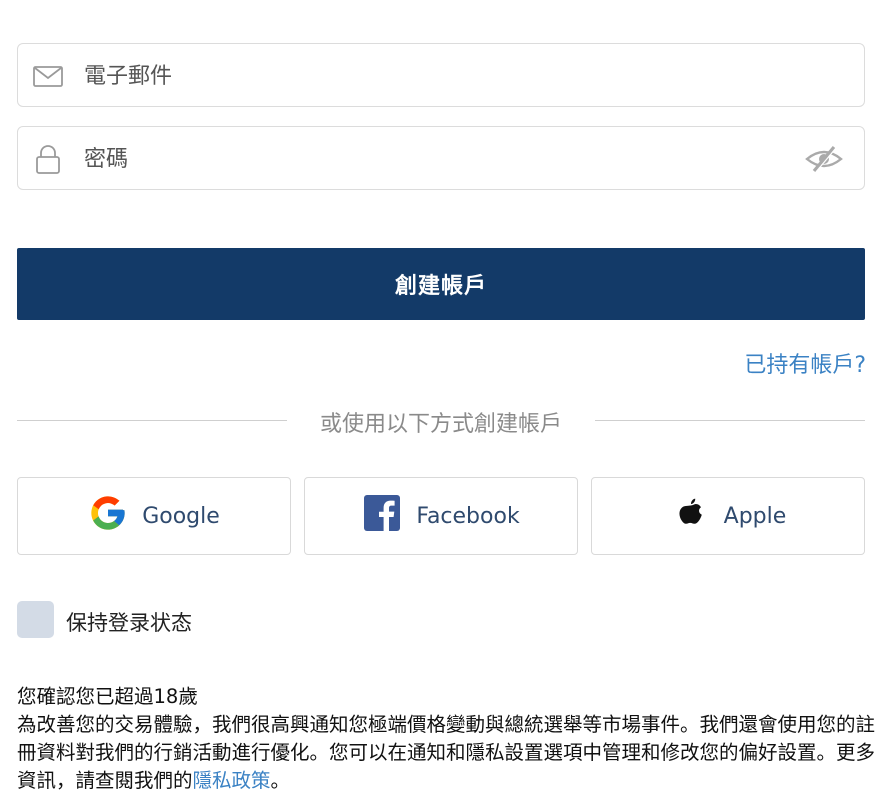 This screenshot has width=890, height=806. I want to click on consent-period: 。, so click(280, 780).